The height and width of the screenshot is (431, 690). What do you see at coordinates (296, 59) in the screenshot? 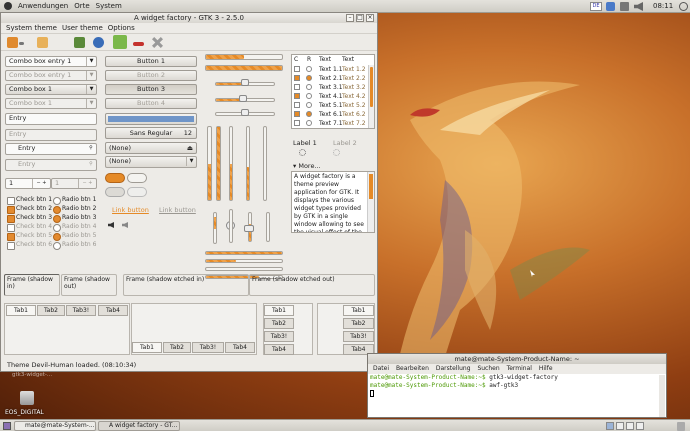
I see `tree-header-c: C` at bounding box center [296, 59].